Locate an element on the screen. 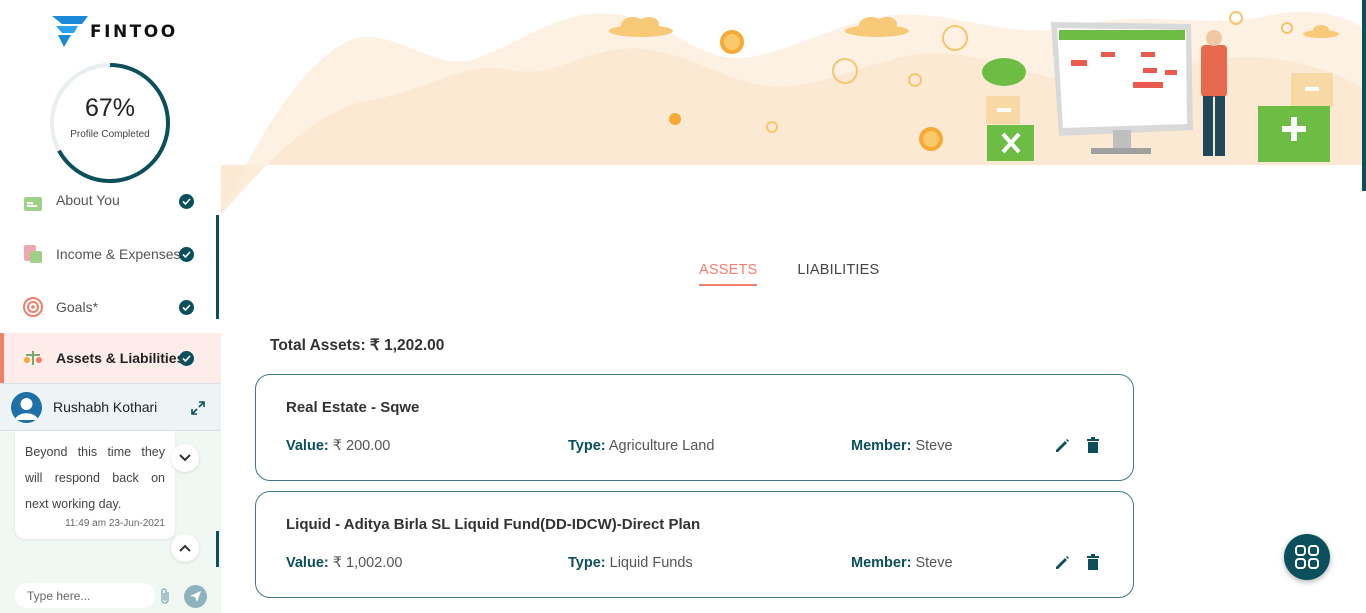 Image resolution: width=1366 pixels, height=613 pixels. fintoo-logo-icon is located at coordinates (70, 32).